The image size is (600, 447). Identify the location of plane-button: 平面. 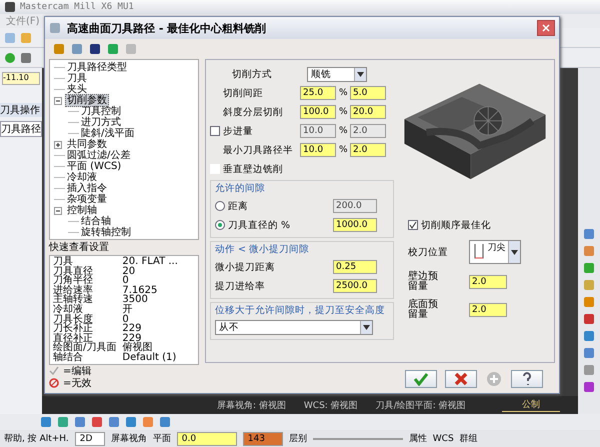
(161, 438).